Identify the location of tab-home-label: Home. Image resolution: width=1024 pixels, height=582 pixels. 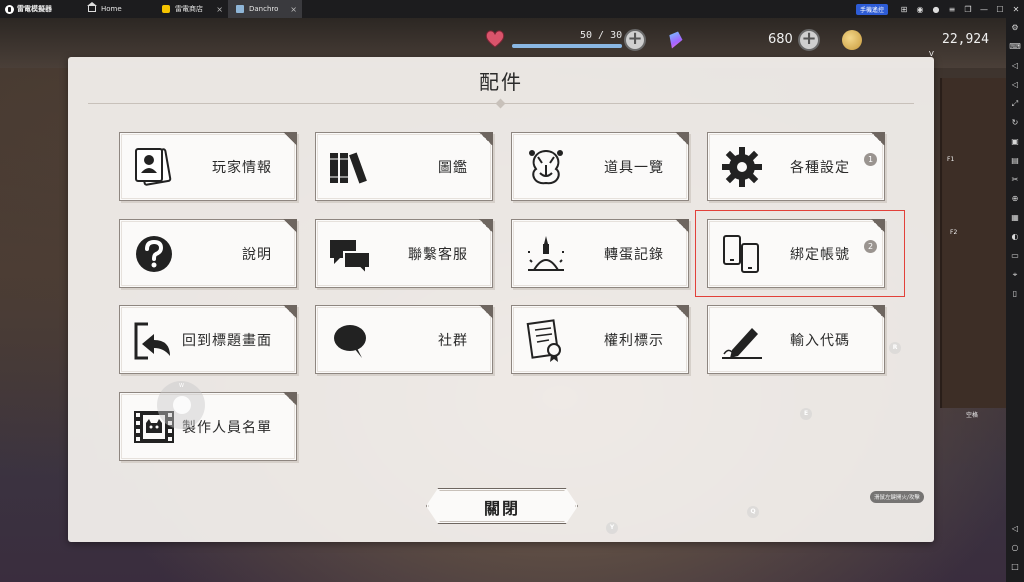
(111, 9).